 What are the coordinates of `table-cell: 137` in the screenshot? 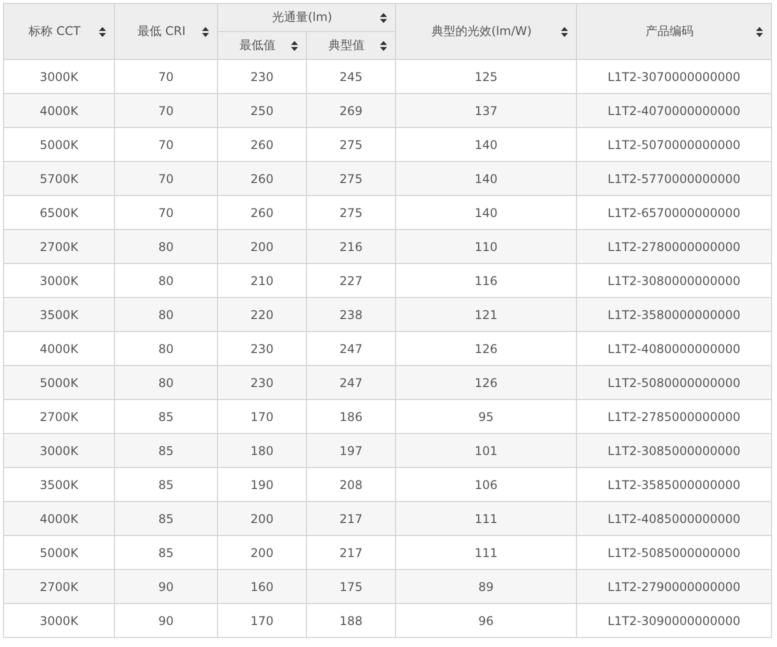 It's located at (486, 111).